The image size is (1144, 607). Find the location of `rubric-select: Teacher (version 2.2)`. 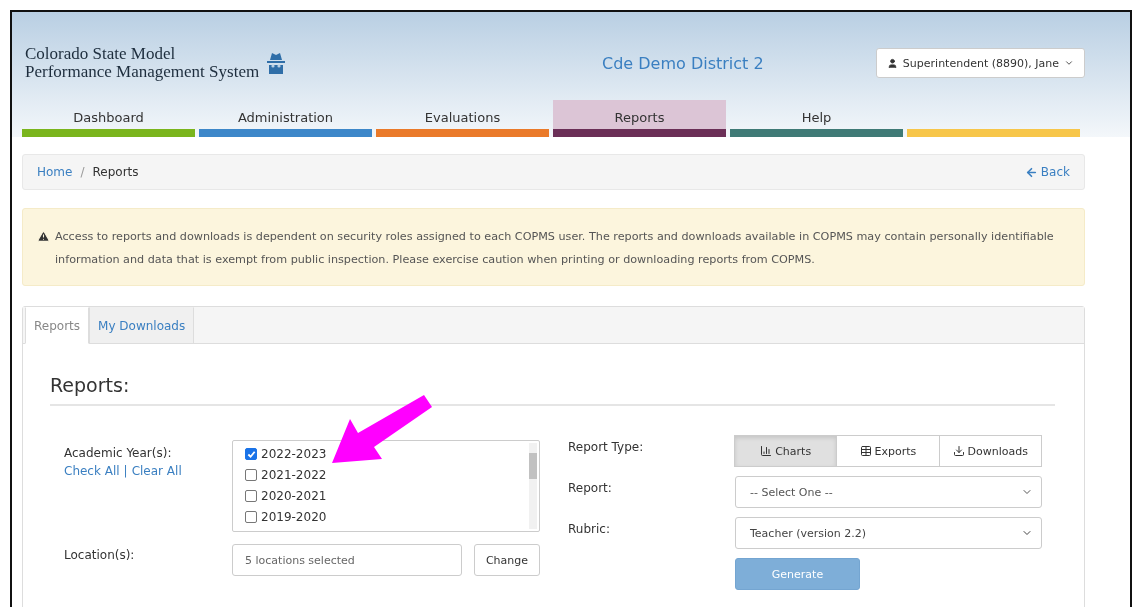

rubric-select: Teacher (version 2.2) is located at coordinates (888, 533).